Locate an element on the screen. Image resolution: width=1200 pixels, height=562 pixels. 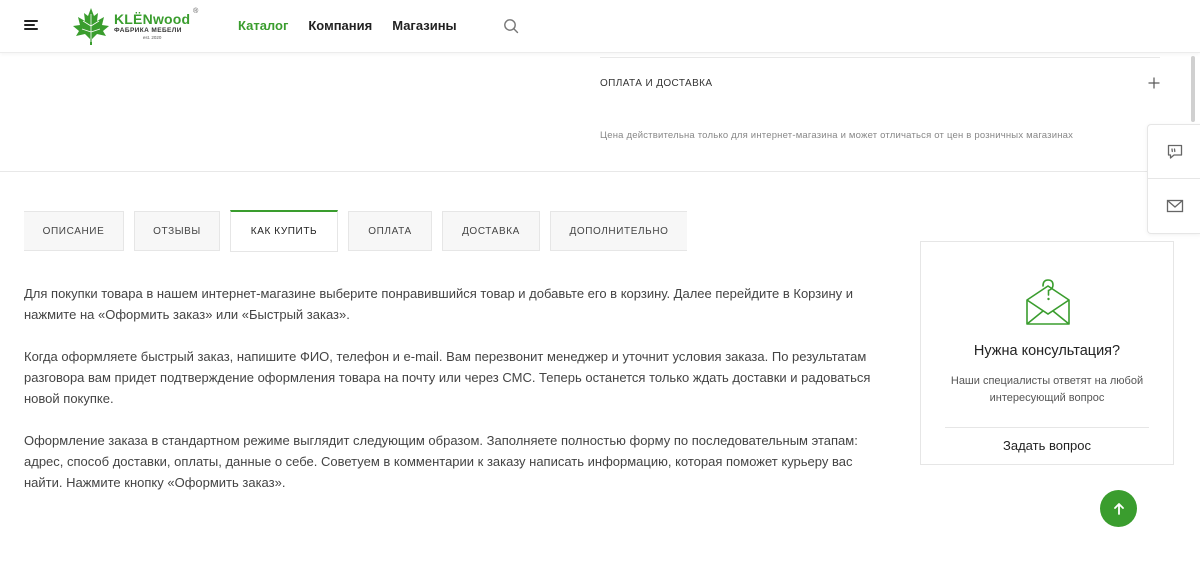
email-button is located at coordinates (1174, 205).